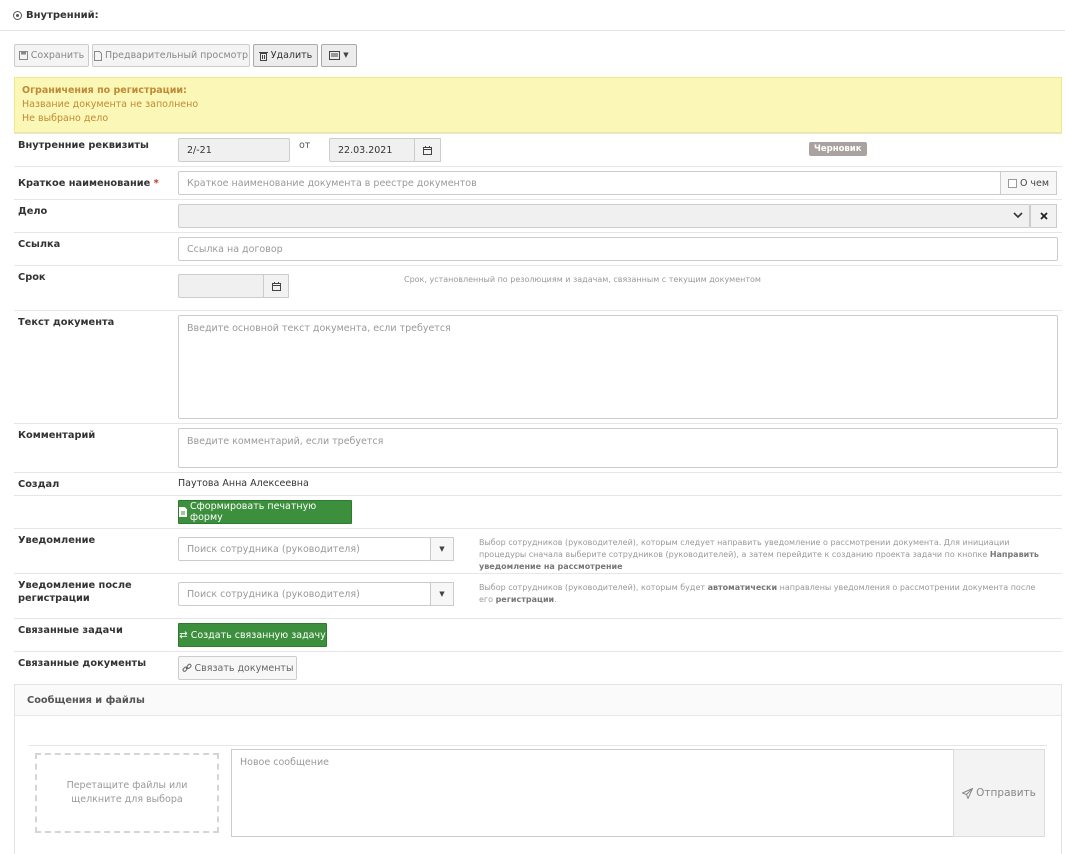 Image resolution: width=1065 pixels, height=854 pixels. Describe the element at coordinates (66, 322) in the screenshot. I see `text-label: Текст документа` at that location.